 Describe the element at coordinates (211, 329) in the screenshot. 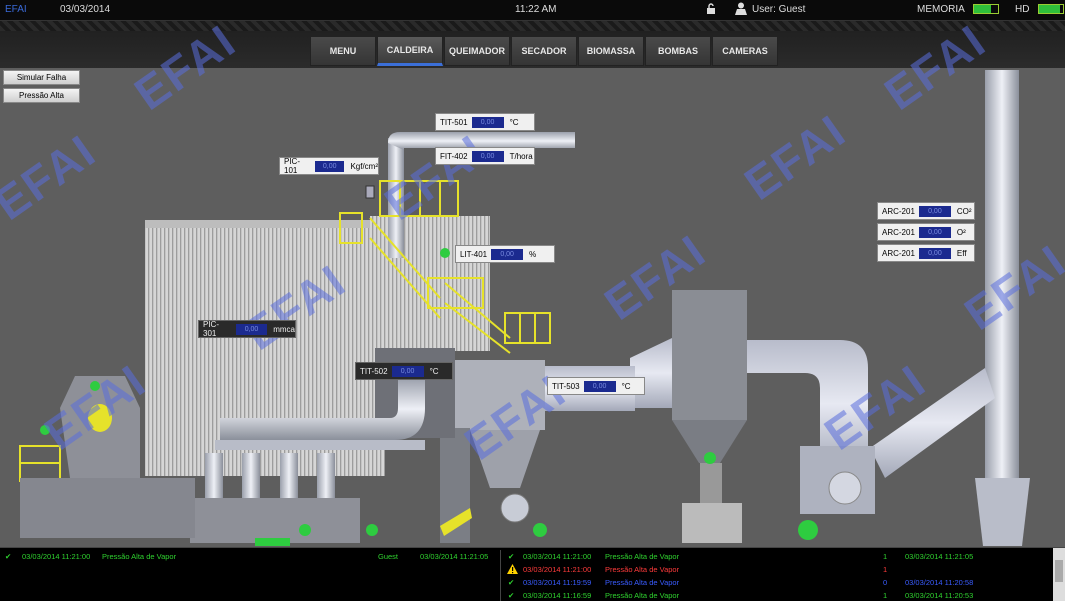

I see `tag-id: PIC-301` at that location.